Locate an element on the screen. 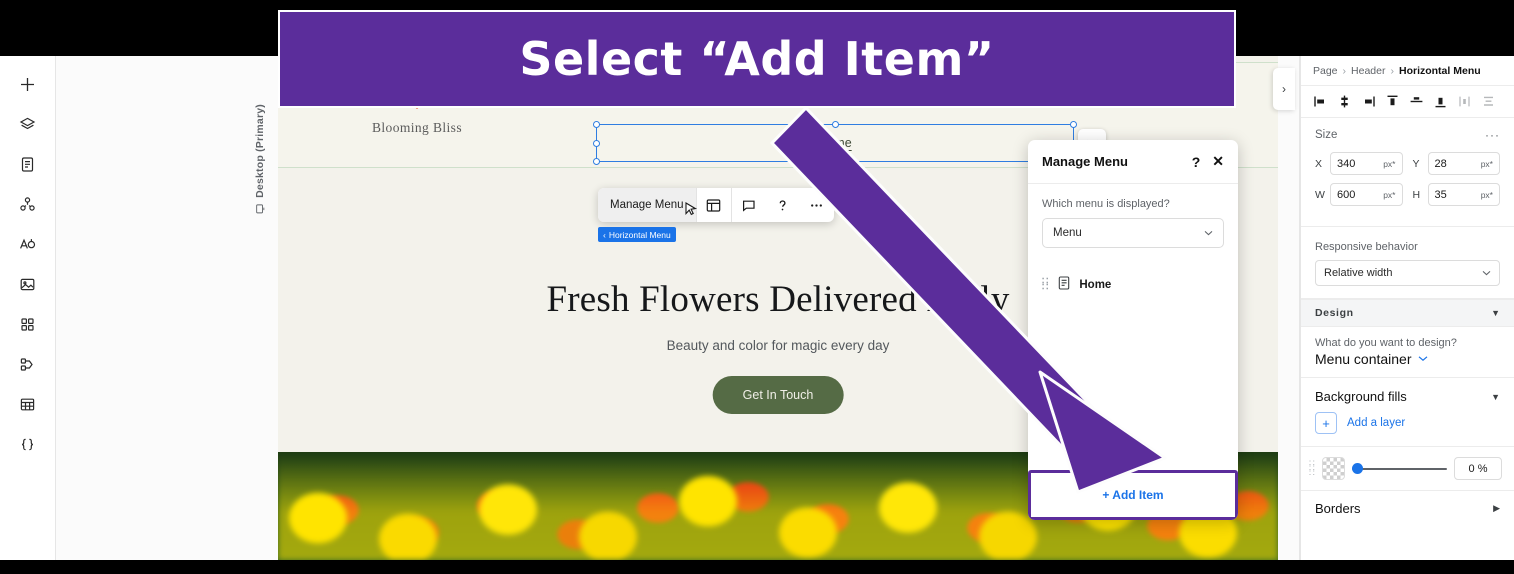  instruction-banner: Select “Add Item” is located at coordinates (757, 59).